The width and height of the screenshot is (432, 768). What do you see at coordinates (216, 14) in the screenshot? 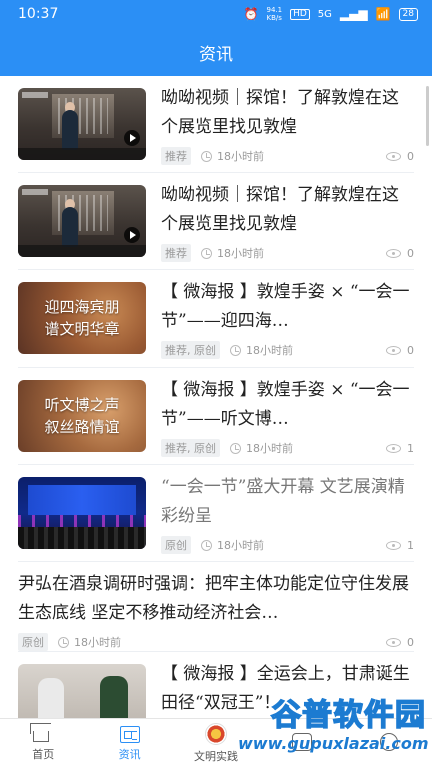
I see `status-bar: 10:37 ⏰ 94.1 KB/s HD 5G ▂▄▆ 📶 28` at bounding box center [216, 14].